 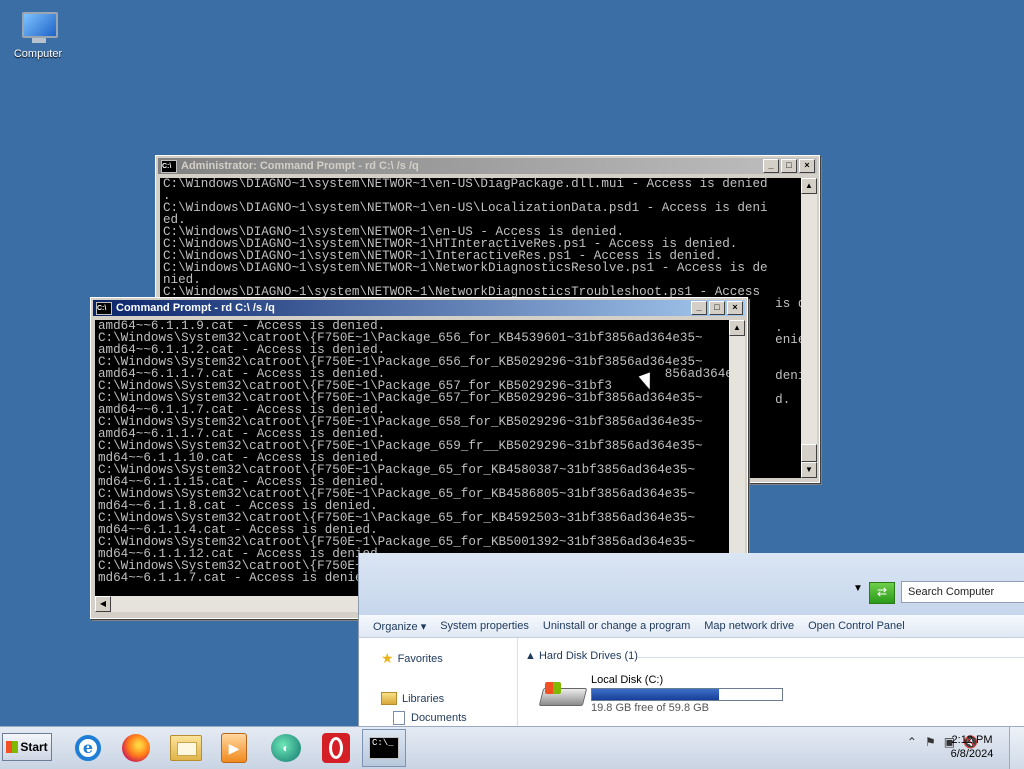 I want to click on computer-icon, so click(x=38, y=27).